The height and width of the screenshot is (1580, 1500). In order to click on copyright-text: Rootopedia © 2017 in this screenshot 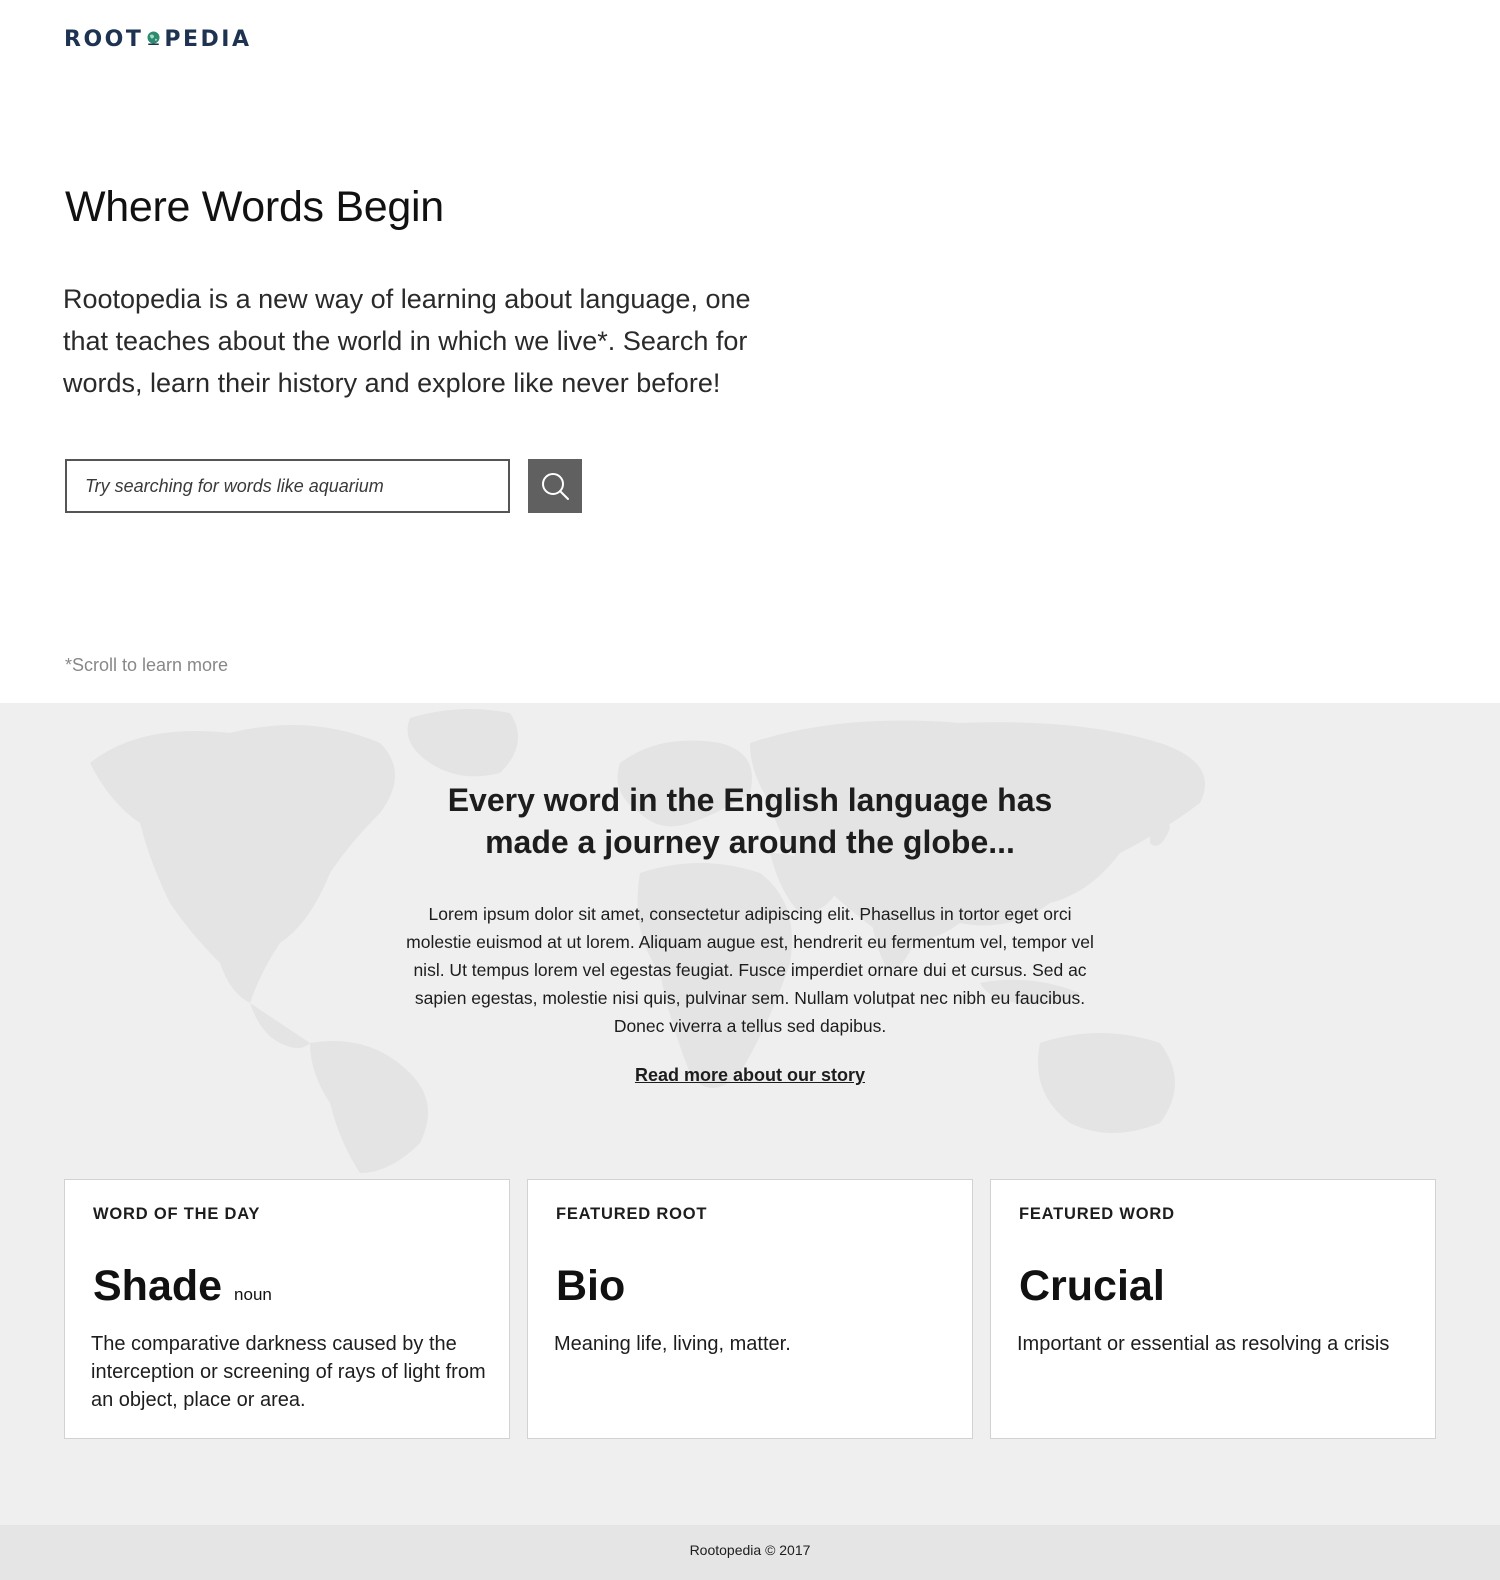, I will do `click(750, 1550)`.